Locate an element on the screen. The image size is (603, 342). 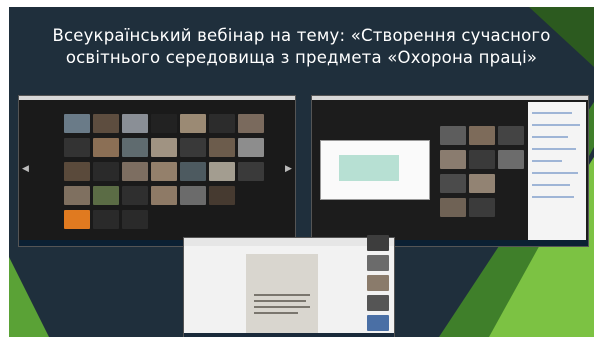
prev-page-icon: ◀ is located at coordinates (25, 169).